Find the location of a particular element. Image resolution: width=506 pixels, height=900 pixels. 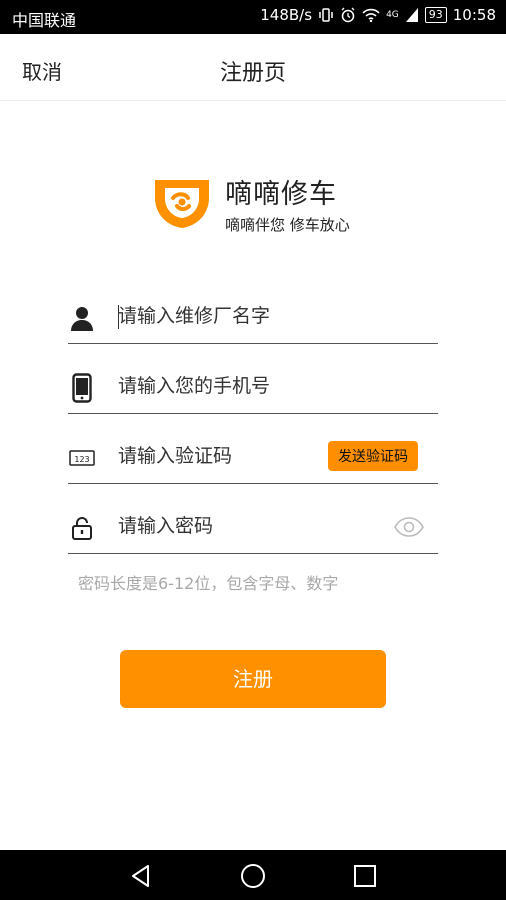

eye-icon is located at coordinates (409, 527).